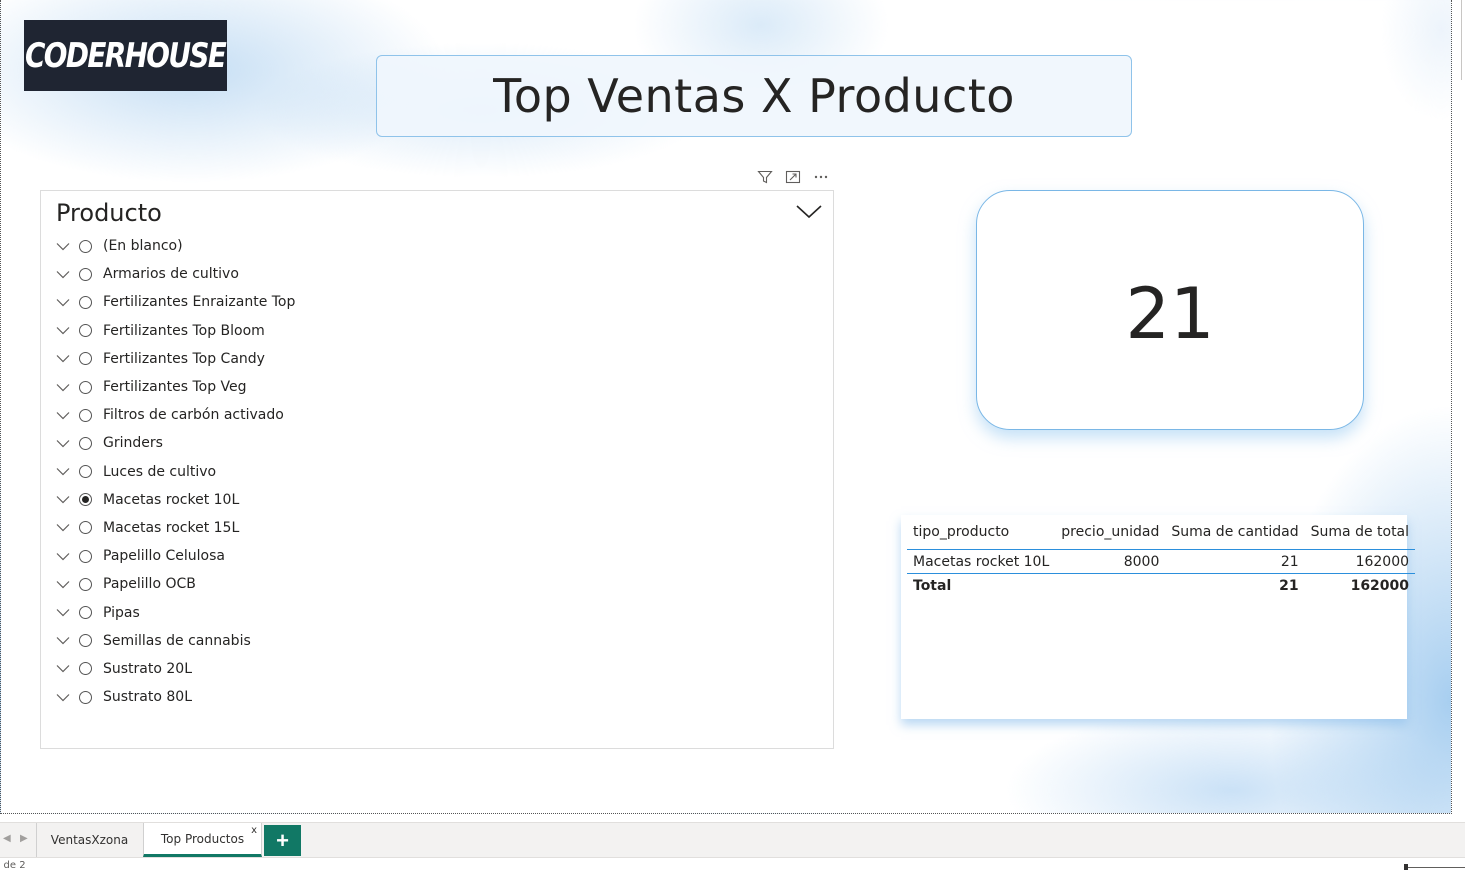 The image size is (1465, 871). What do you see at coordinates (175, 528) in the screenshot?
I see `slicer-item: Macetas rocket 15L` at bounding box center [175, 528].